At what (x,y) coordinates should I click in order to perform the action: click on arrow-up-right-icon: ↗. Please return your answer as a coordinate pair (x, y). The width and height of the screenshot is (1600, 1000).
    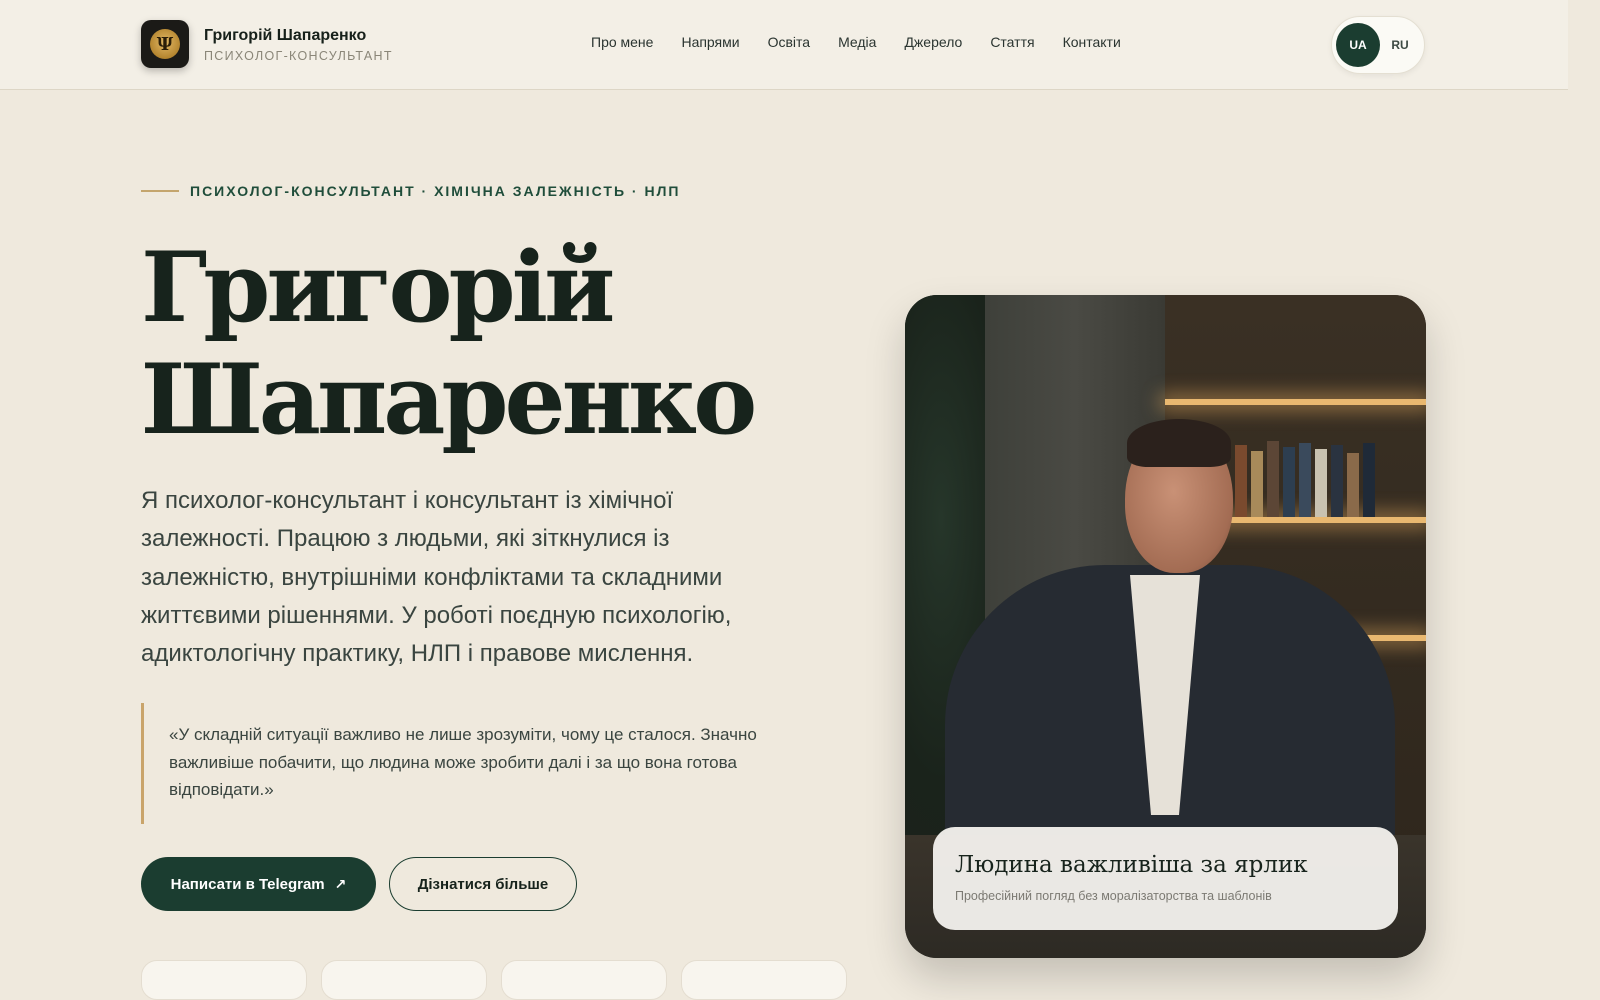
    Looking at the image, I should click on (340, 883).